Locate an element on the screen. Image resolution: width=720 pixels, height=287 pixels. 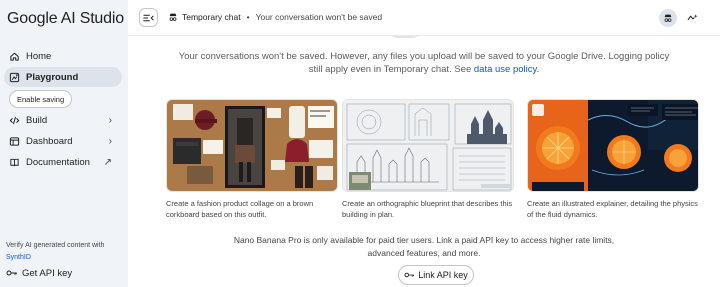
app-logo: Google AI Studio is located at coordinates (65, 19).